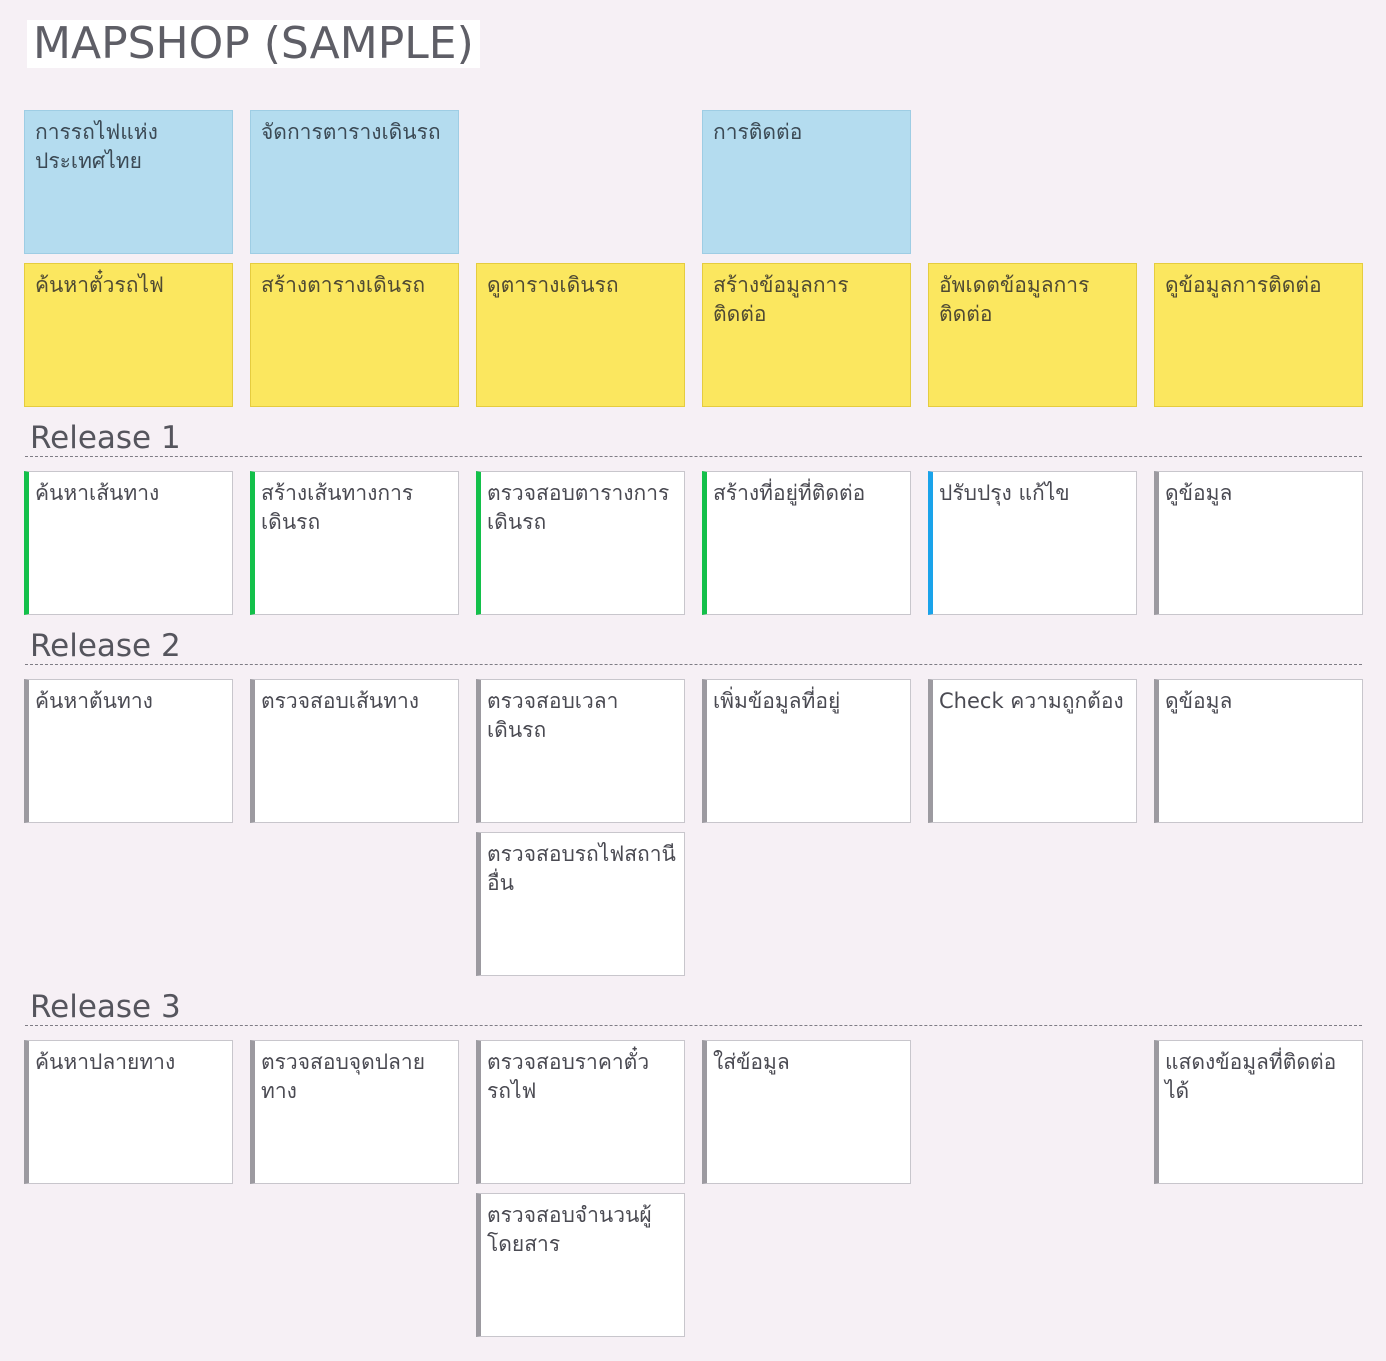  Describe the element at coordinates (105, 438) in the screenshot. I see `release-label: Release 1` at that location.